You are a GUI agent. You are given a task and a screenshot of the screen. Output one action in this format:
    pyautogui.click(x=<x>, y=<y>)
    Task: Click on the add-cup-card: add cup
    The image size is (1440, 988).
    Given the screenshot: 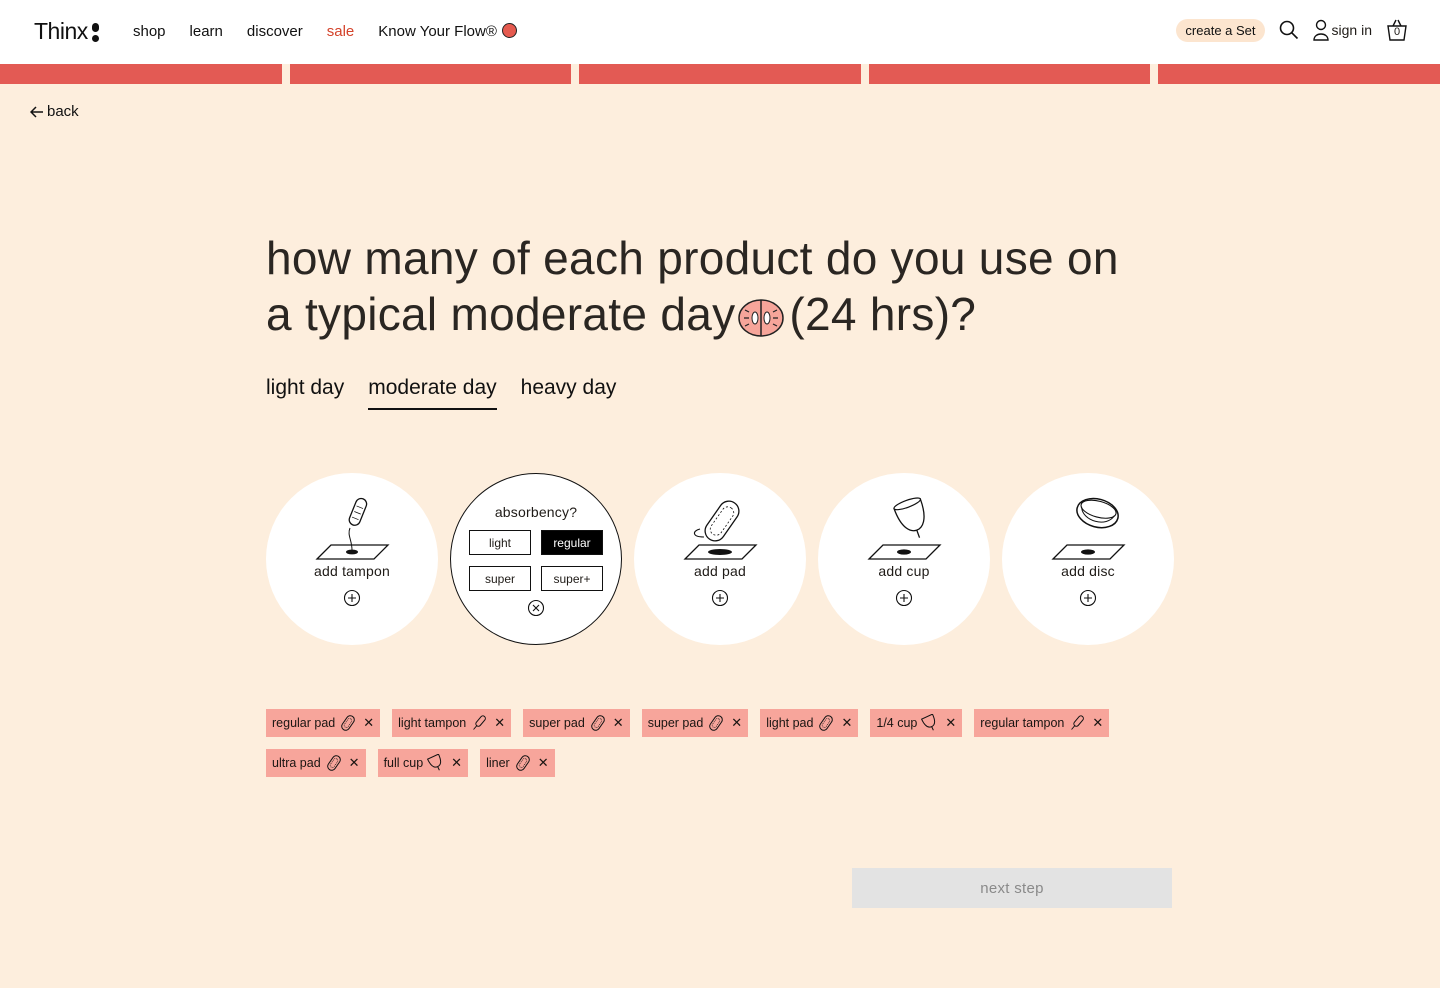 What is the action you would take?
    pyautogui.click(x=904, y=559)
    